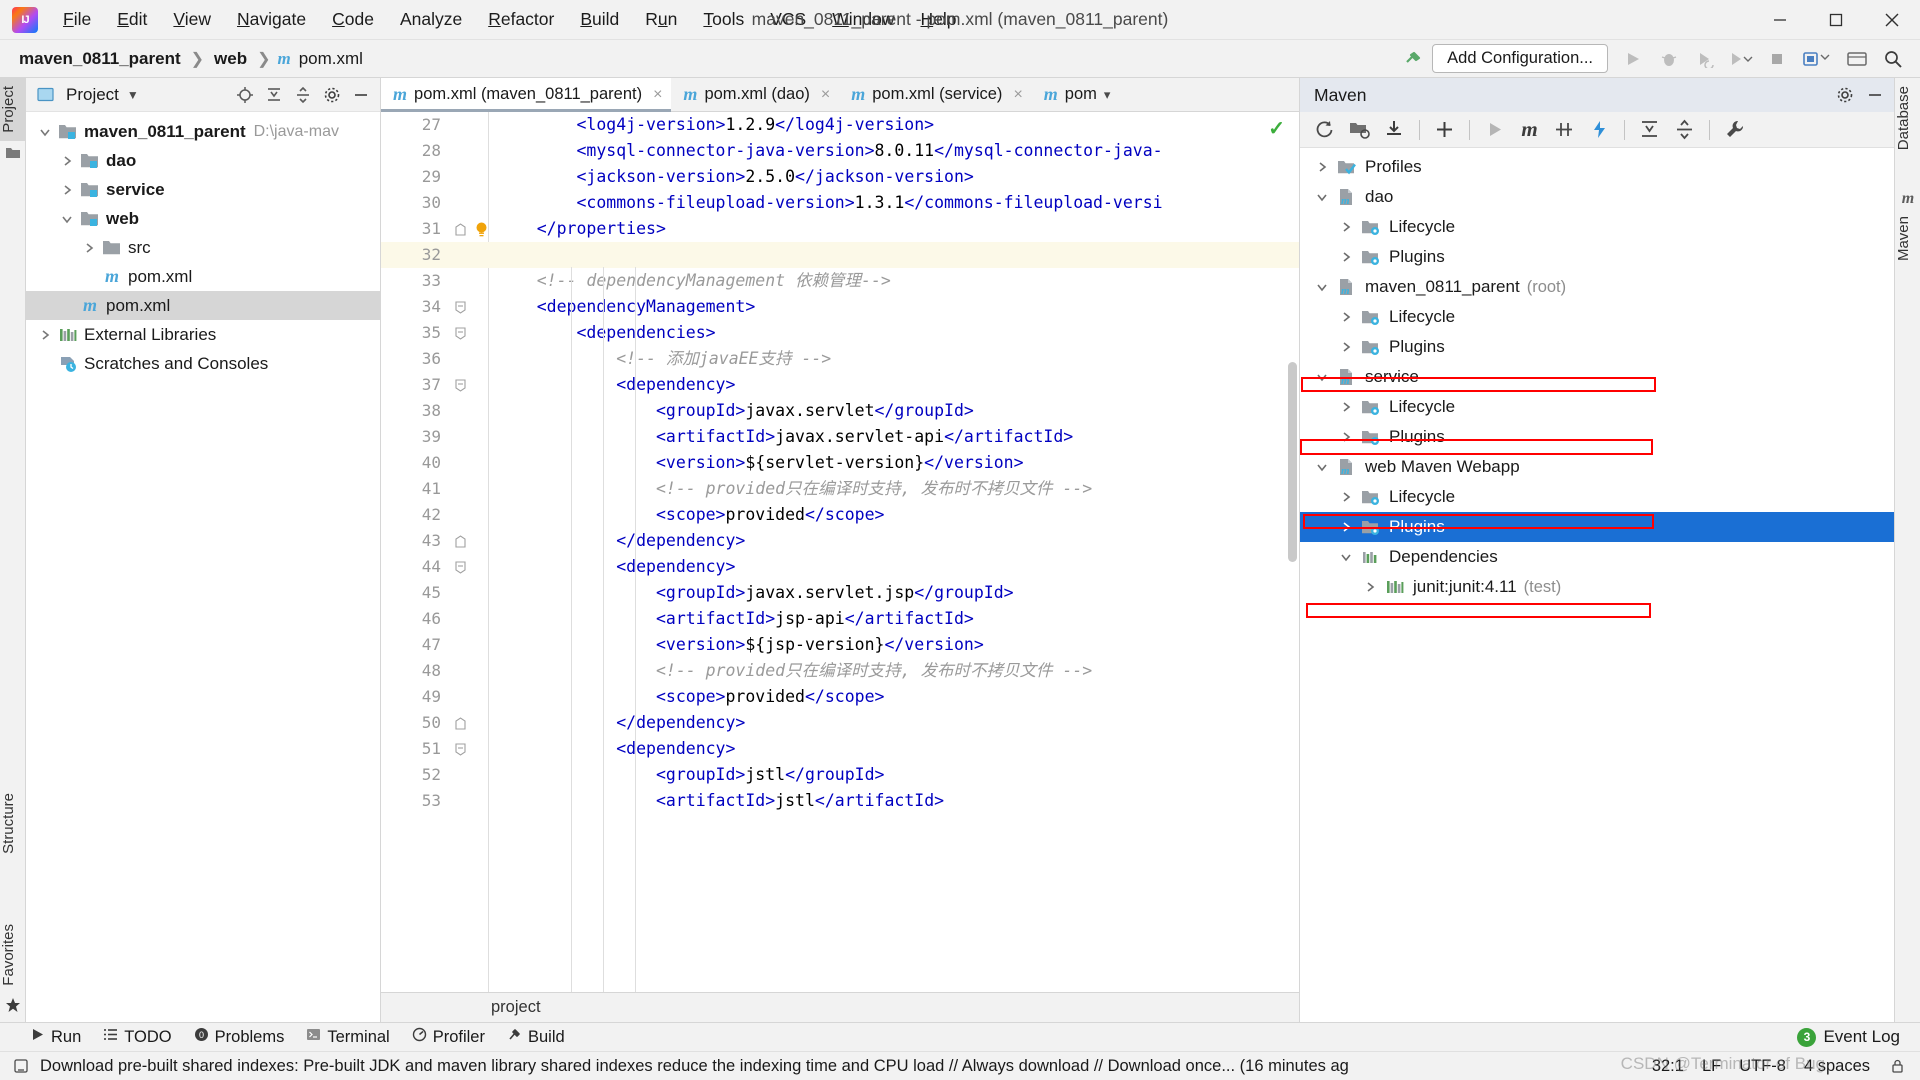  Describe the element at coordinates (1597, 287) in the screenshot. I see `maven-tree-item-maven-0811-parent: m maven_0811_parent (root)` at that location.